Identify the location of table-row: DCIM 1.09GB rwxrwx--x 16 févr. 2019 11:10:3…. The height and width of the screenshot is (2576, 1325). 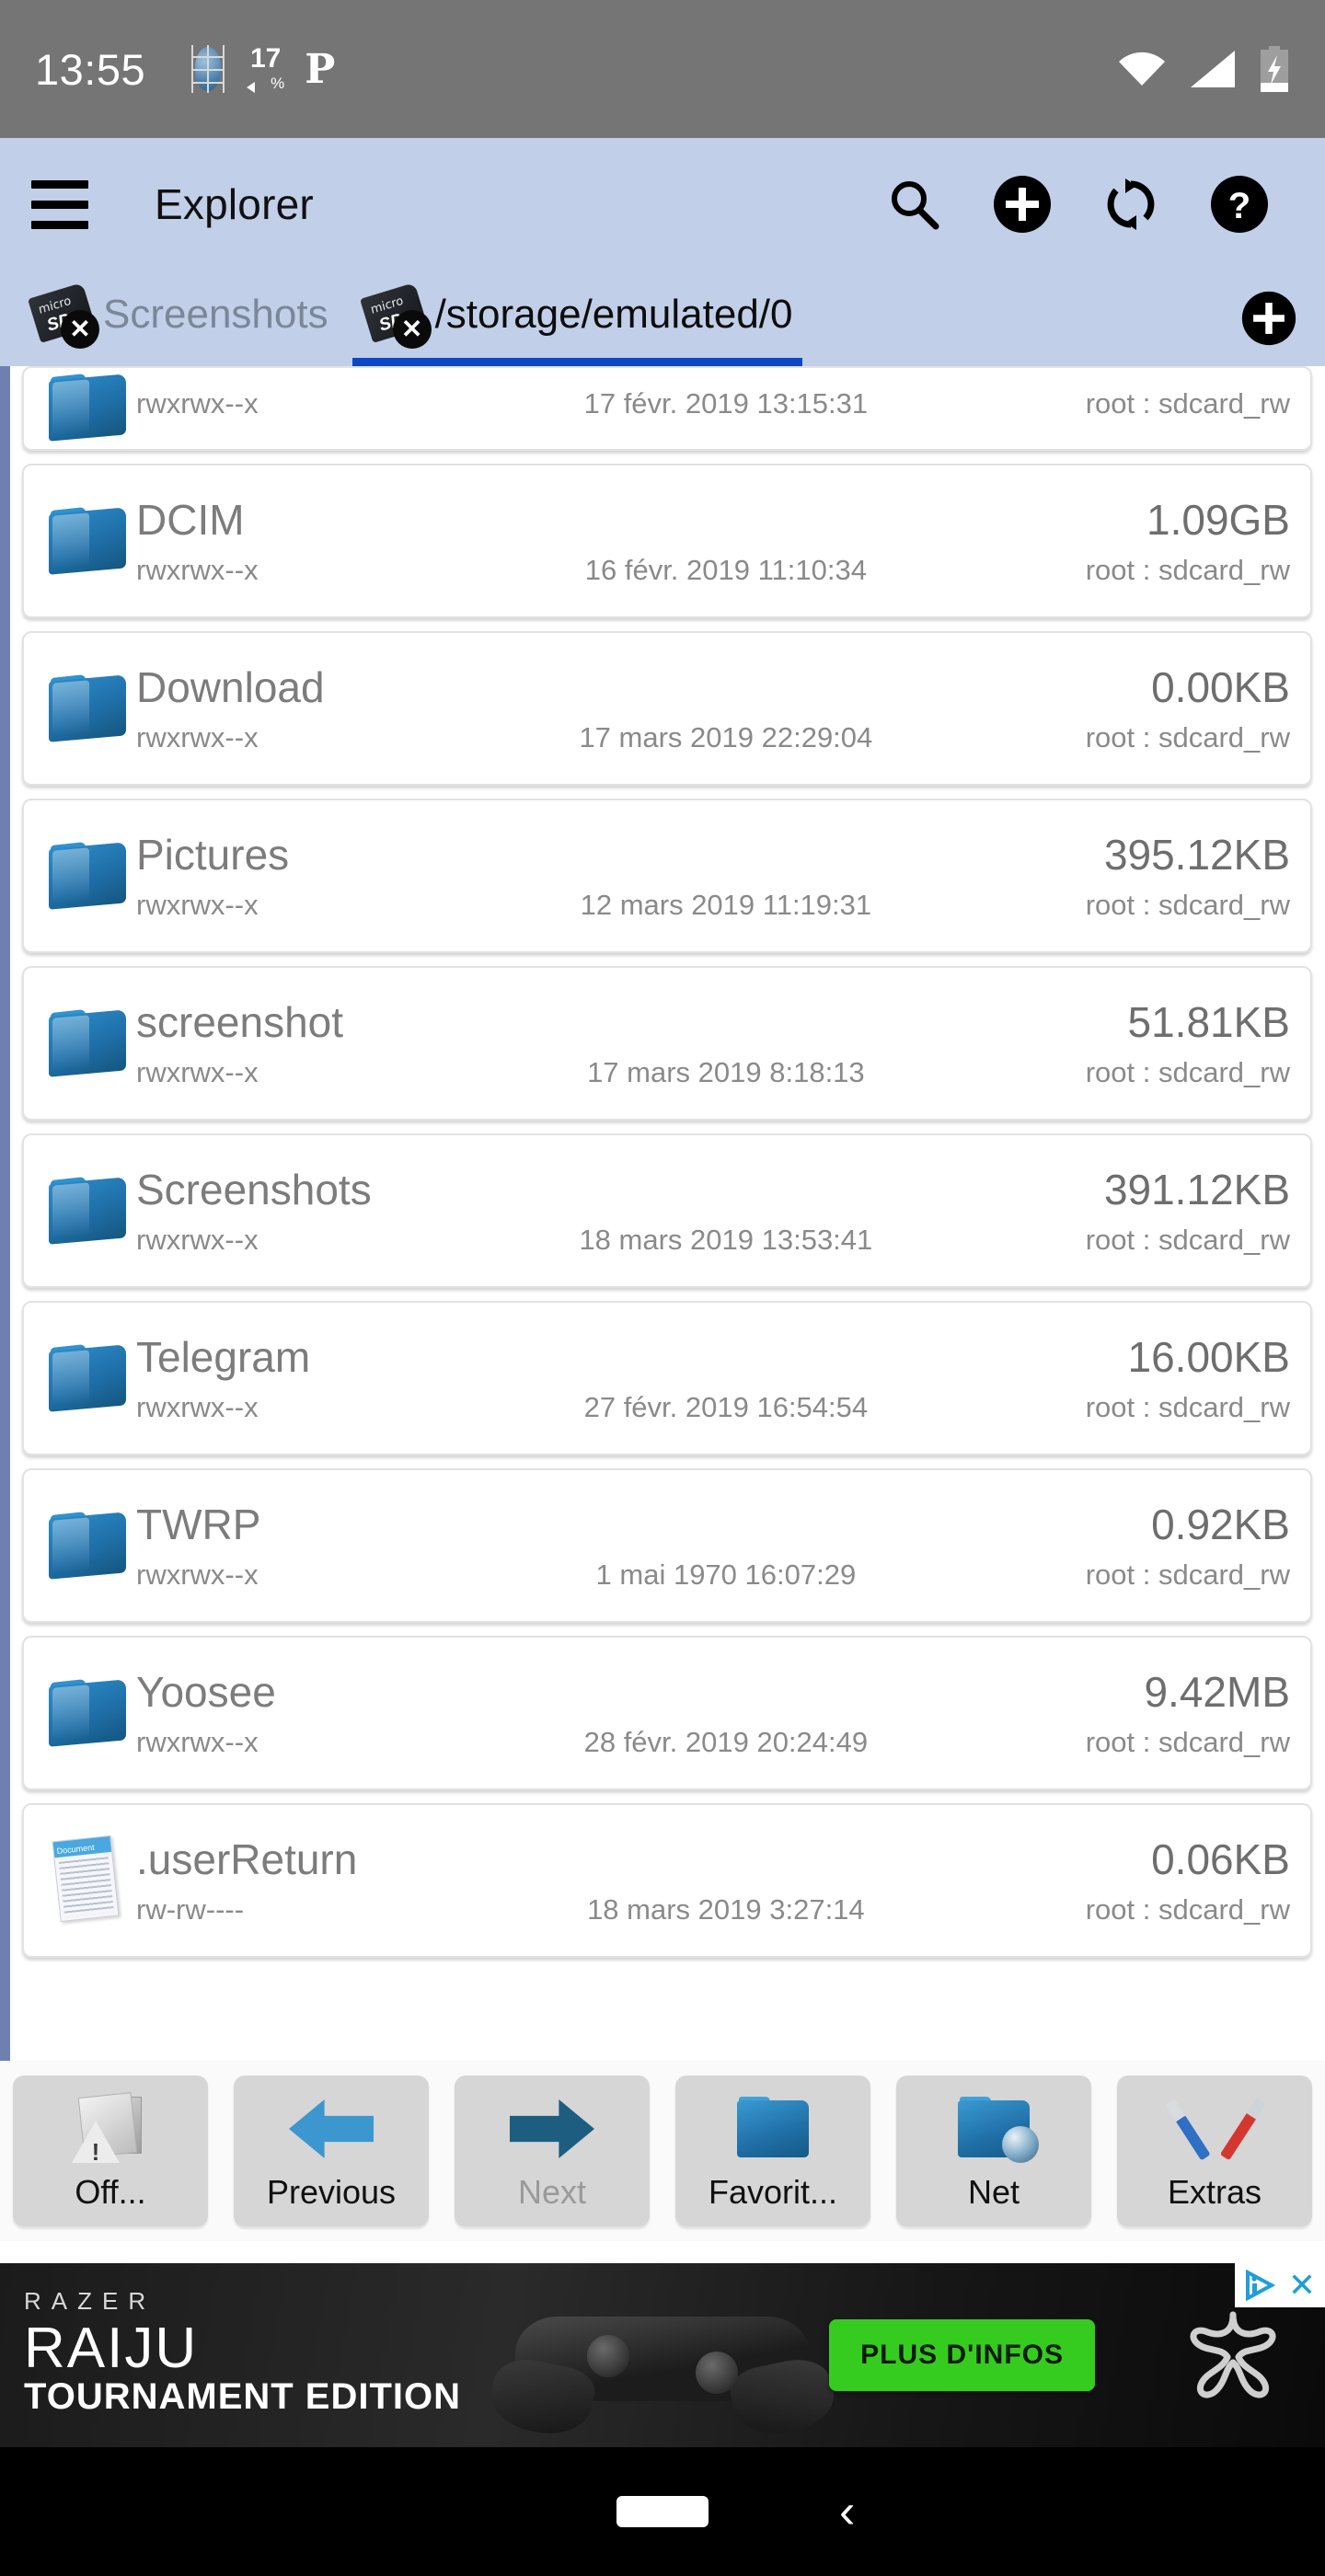
(667, 541).